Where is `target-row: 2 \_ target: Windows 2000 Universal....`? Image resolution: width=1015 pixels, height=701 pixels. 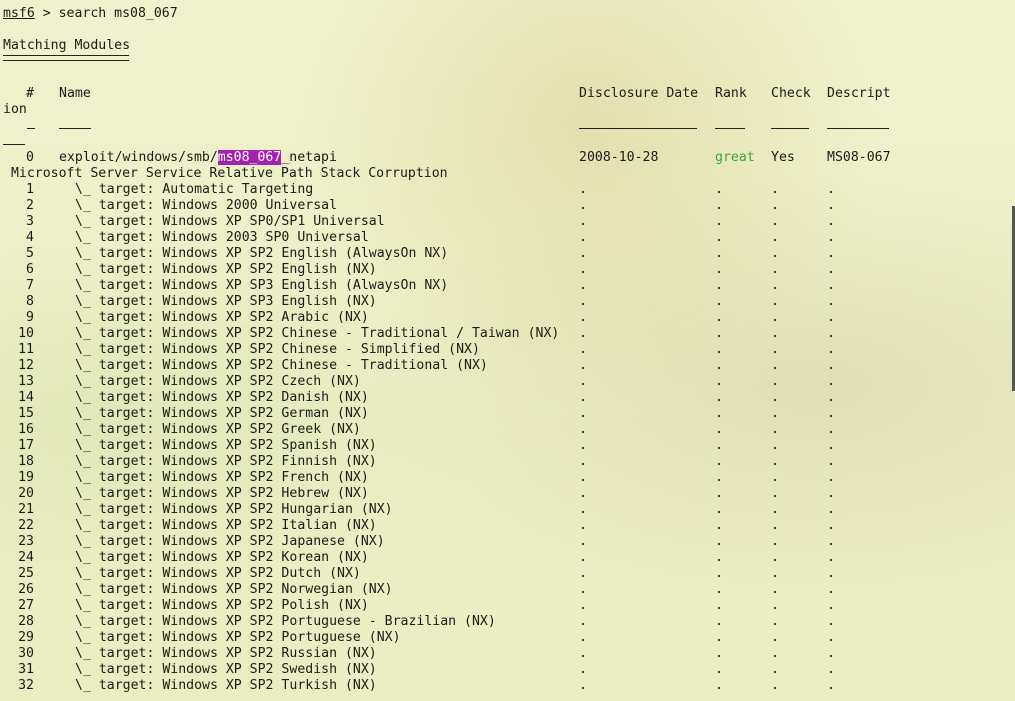
target-row: 2 \_ target: Windows 2000 Universal.... is located at coordinates (509, 206).